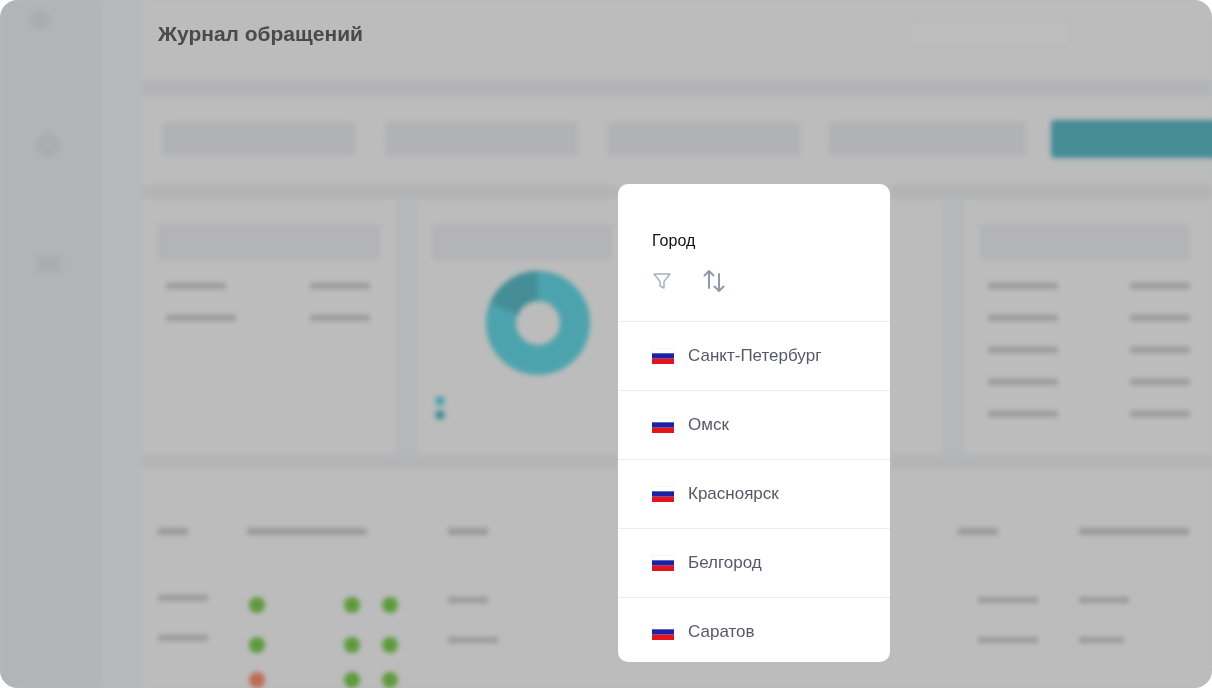  I want to click on page-title: Журнал обращений, so click(260, 34).